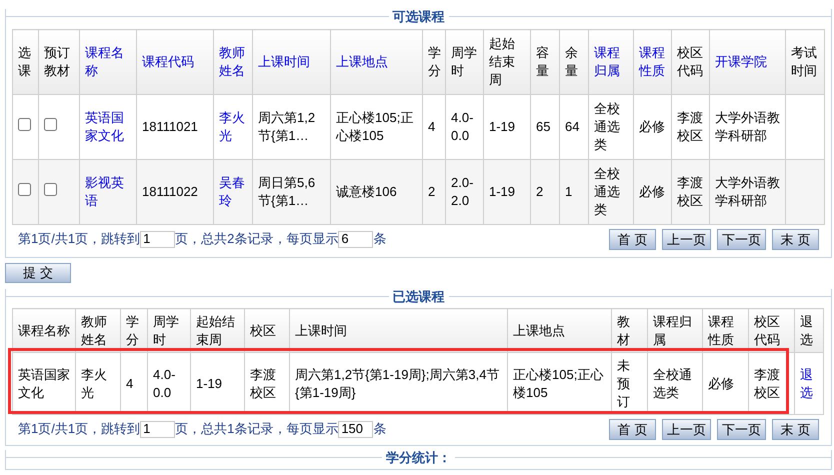 The height and width of the screenshot is (475, 834). Describe the element at coordinates (256, 239) in the screenshot. I see `record-summary: 页，总共2条记录，每页显示` at that location.